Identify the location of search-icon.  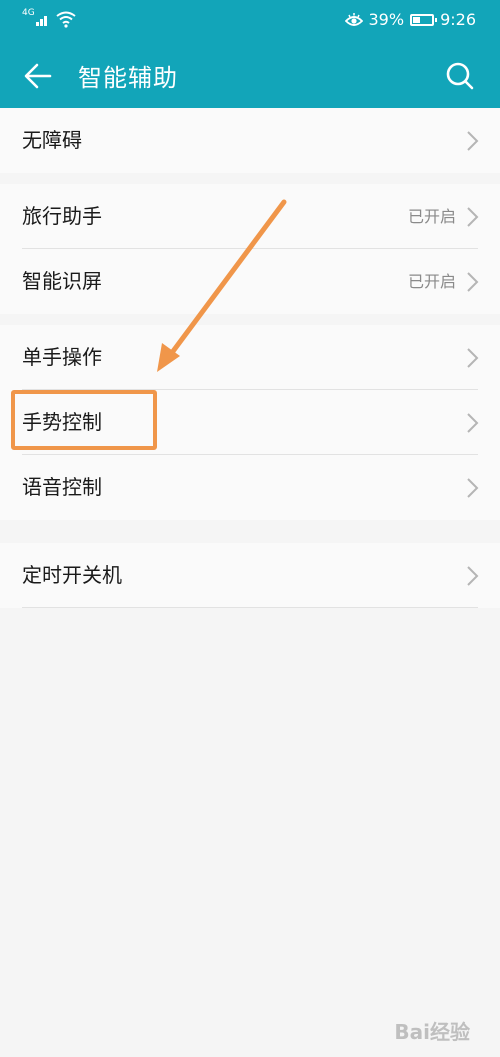
(460, 76).